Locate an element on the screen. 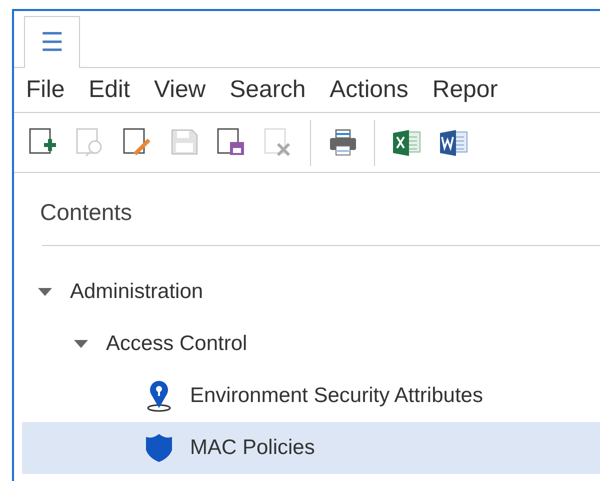 The image size is (600, 481). menu-item: Repor is located at coordinates (465, 90).